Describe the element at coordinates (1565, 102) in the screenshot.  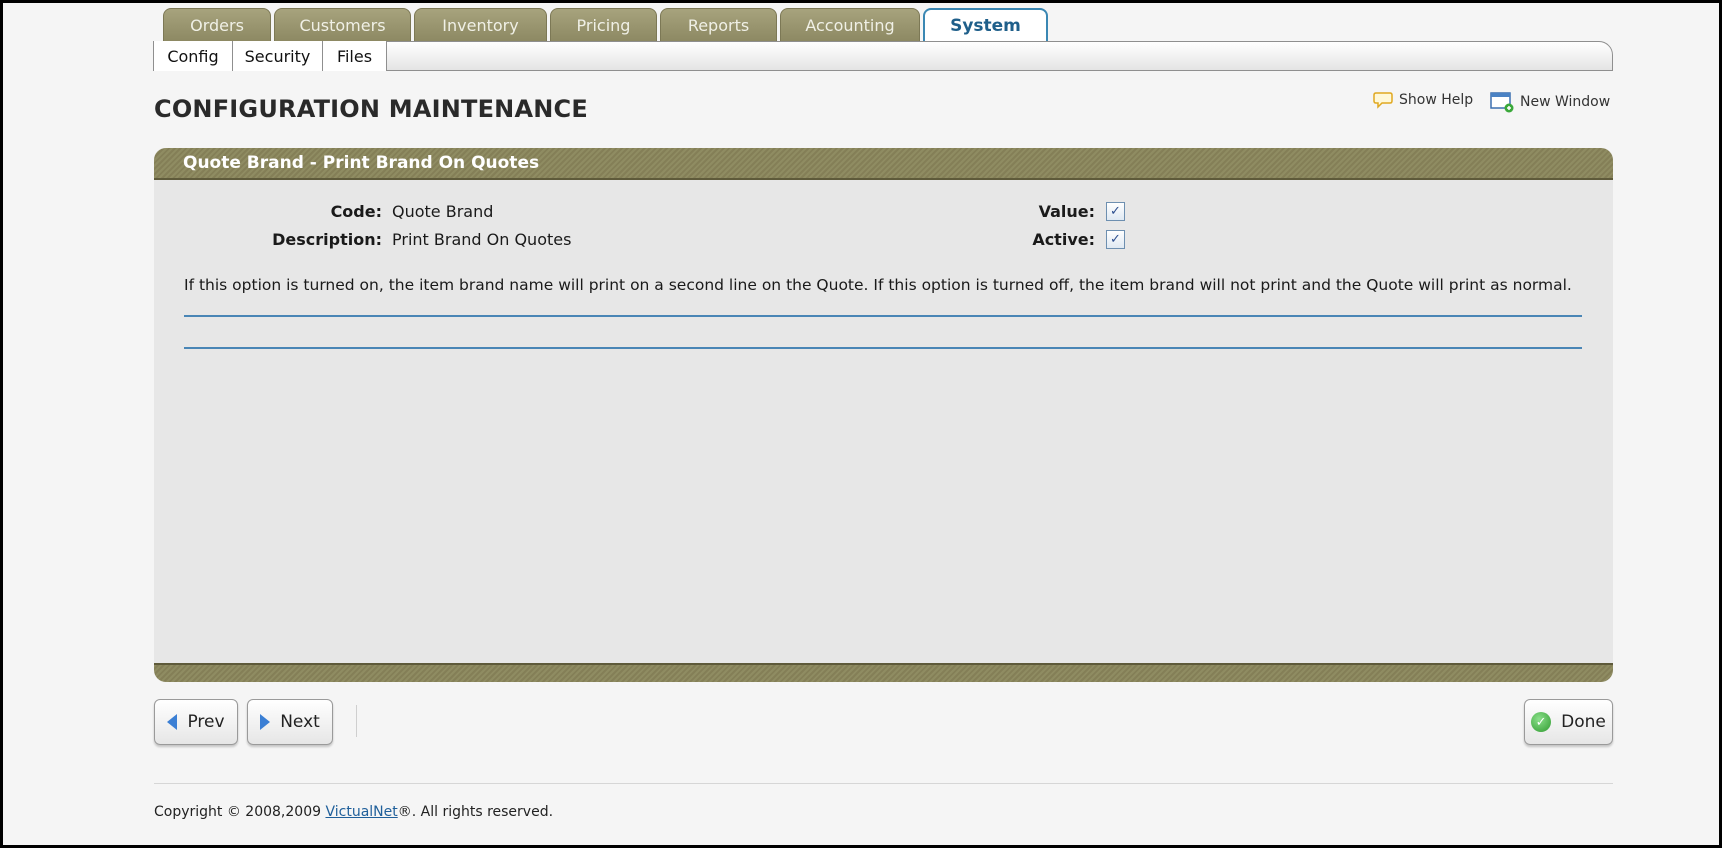
I see `new-window-label: New Window` at that location.